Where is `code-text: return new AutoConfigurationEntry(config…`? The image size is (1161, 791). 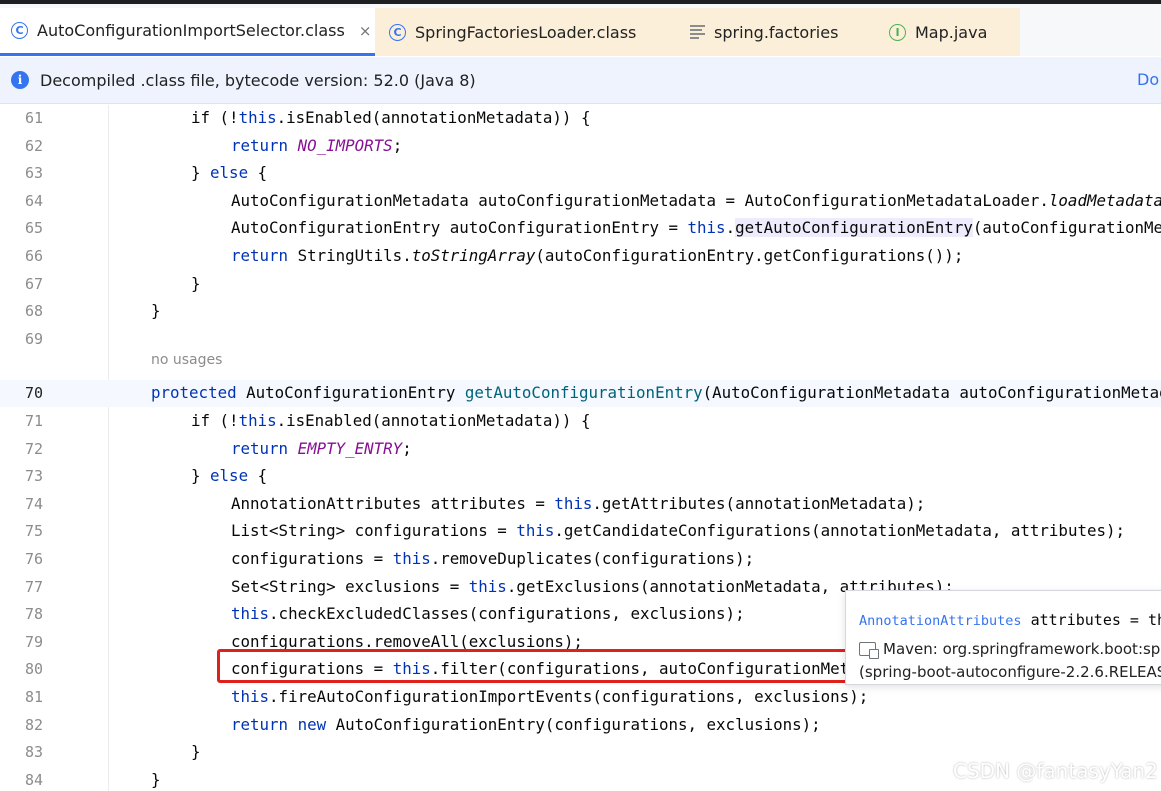
code-text: return new AutoConfigurationEntry(config… is located at coordinates (526, 724).